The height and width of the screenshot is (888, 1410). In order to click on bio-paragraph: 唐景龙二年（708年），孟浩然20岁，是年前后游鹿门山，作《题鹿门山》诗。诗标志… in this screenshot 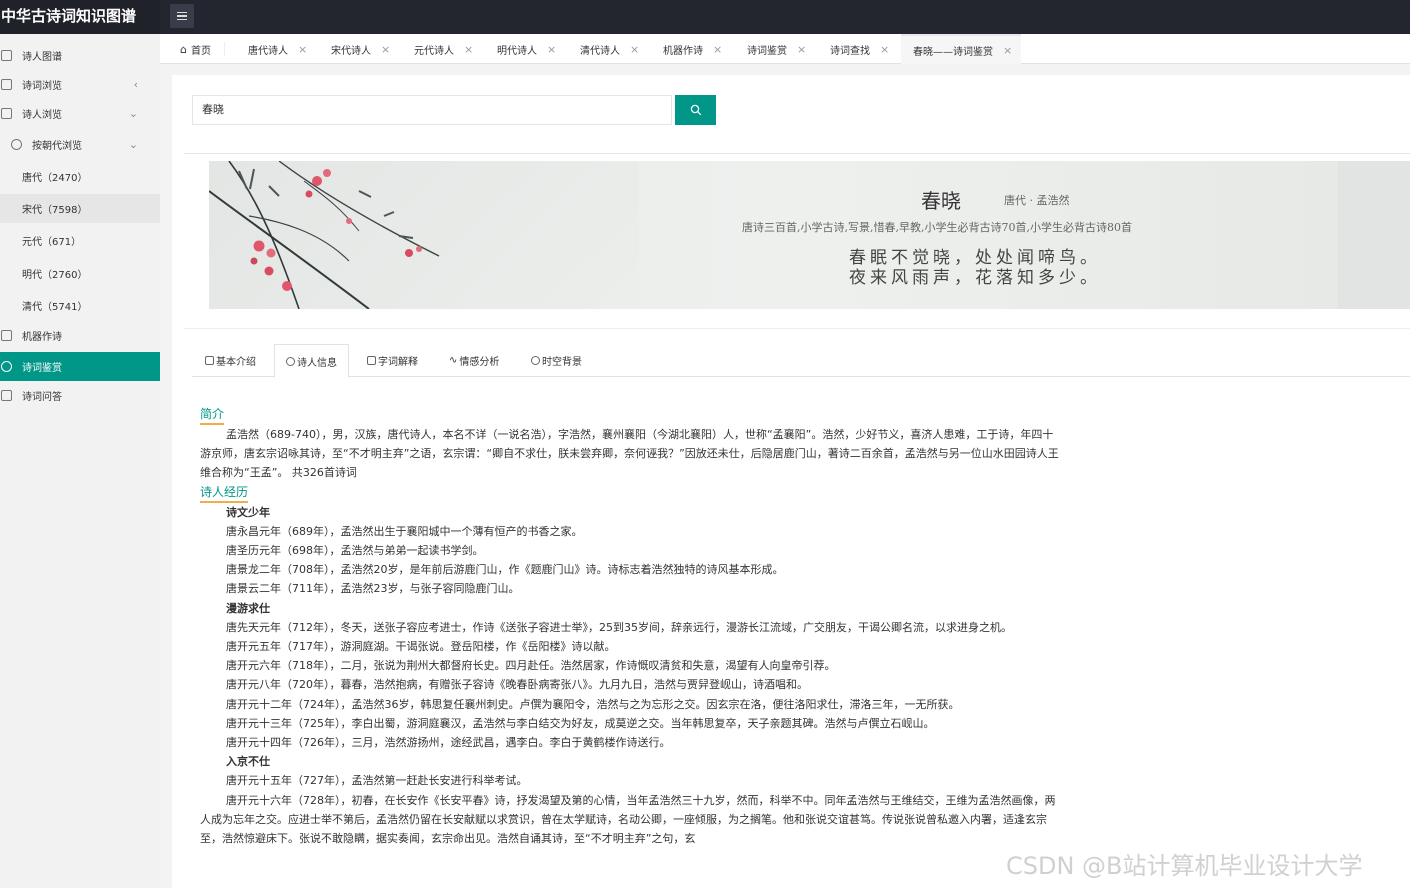, I will do `click(505, 570)`.